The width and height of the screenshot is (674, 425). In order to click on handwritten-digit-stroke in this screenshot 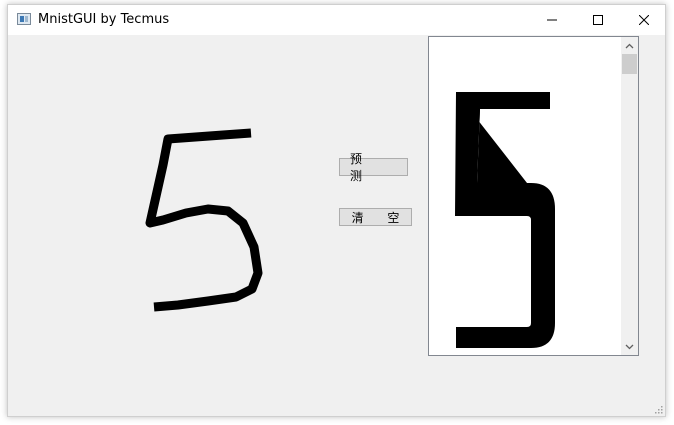, I will do `click(204, 220)`.